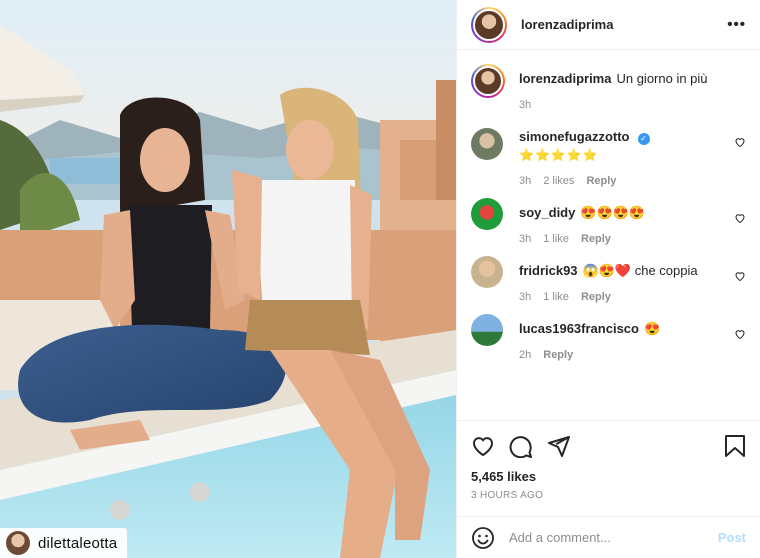 Image resolution: width=760 pixels, height=558 pixels. Describe the element at coordinates (78, 543) in the screenshot. I see `watermark-username: dilettaleotta` at that location.